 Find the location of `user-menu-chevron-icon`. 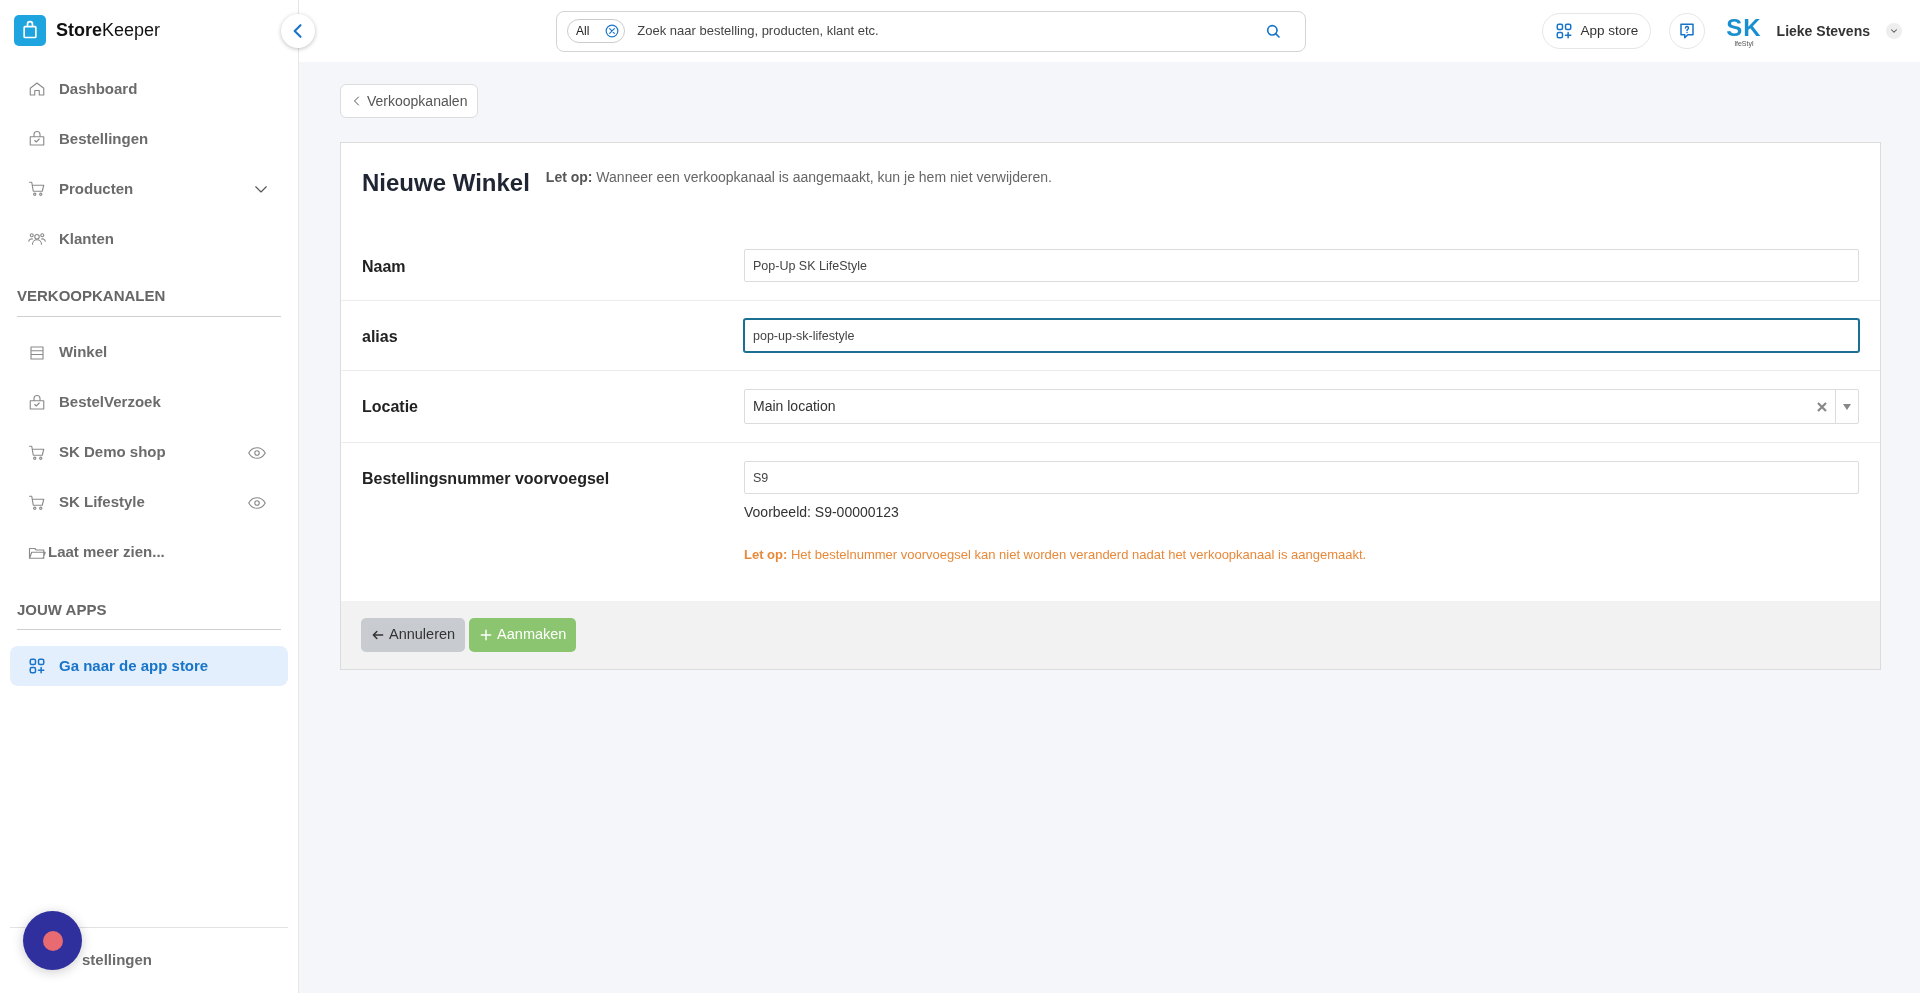

user-menu-chevron-icon is located at coordinates (1894, 31).